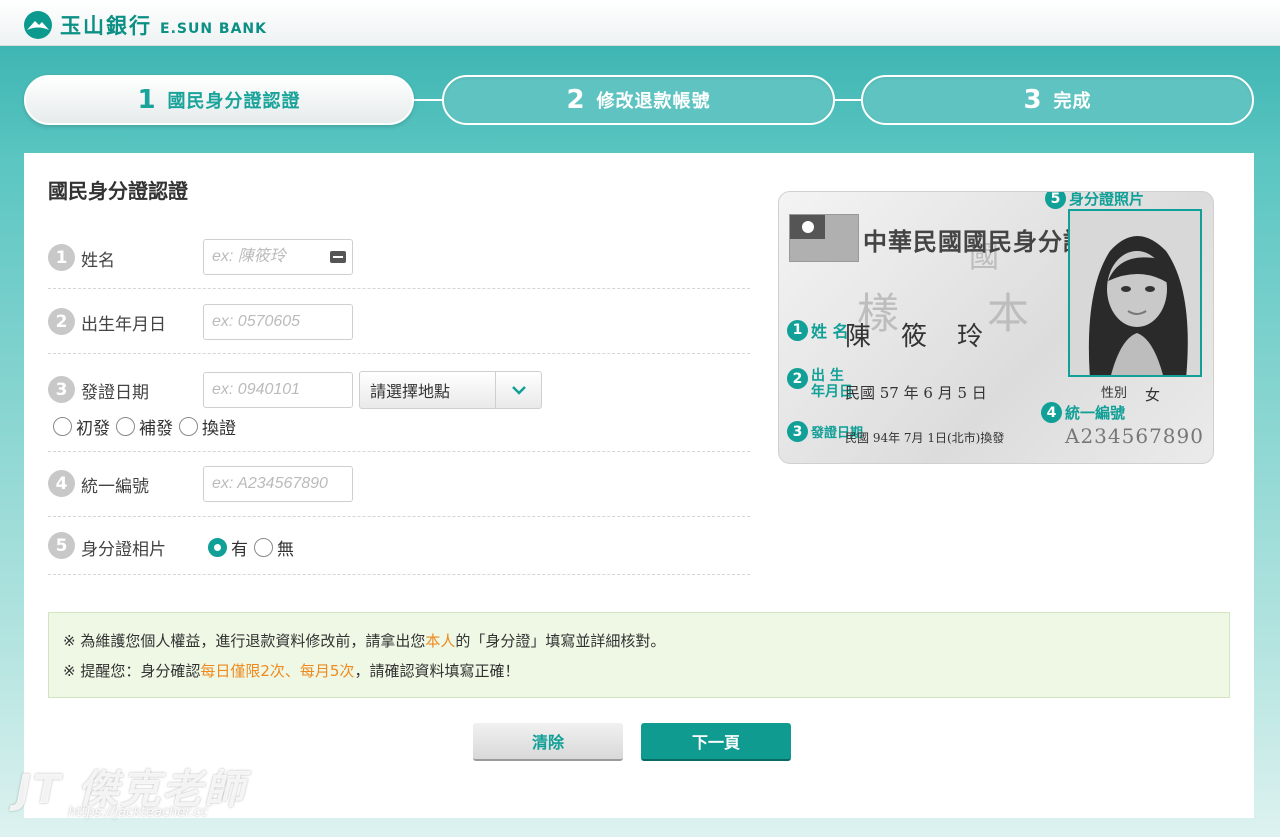 This screenshot has width=1280, height=837. What do you see at coordinates (1032, 100) in the screenshot?
I see `step-number: 3` at bounding box center [1032, 100].